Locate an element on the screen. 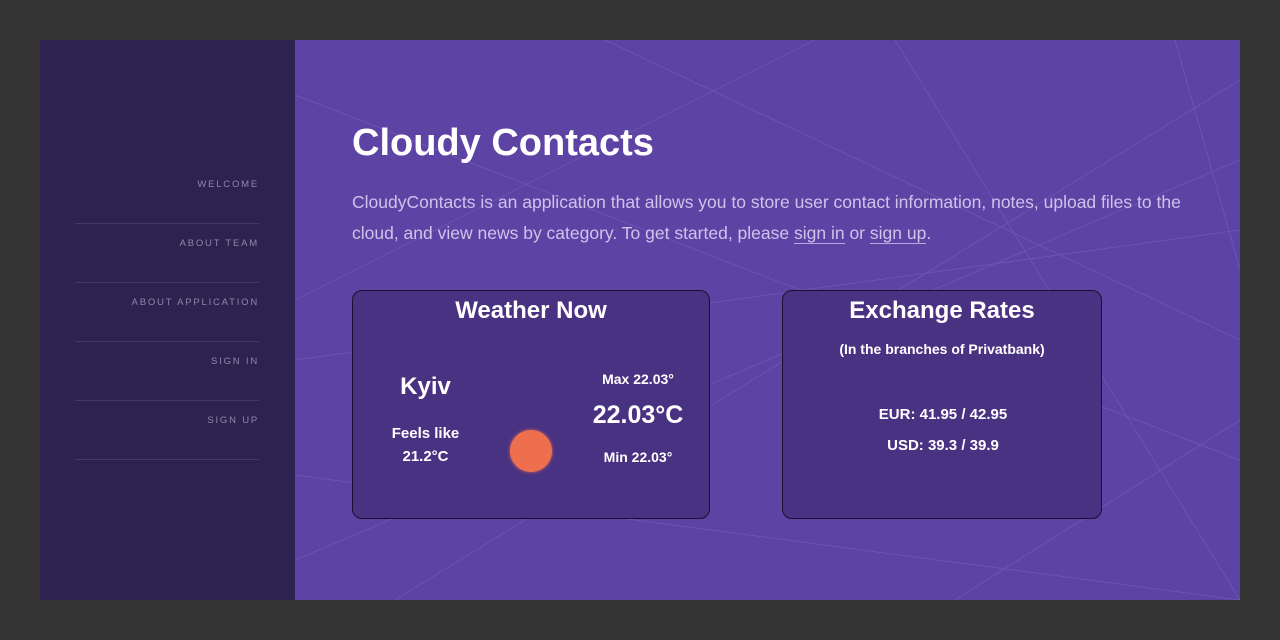  intro-text-after: . is located at coordinates (929, 233).